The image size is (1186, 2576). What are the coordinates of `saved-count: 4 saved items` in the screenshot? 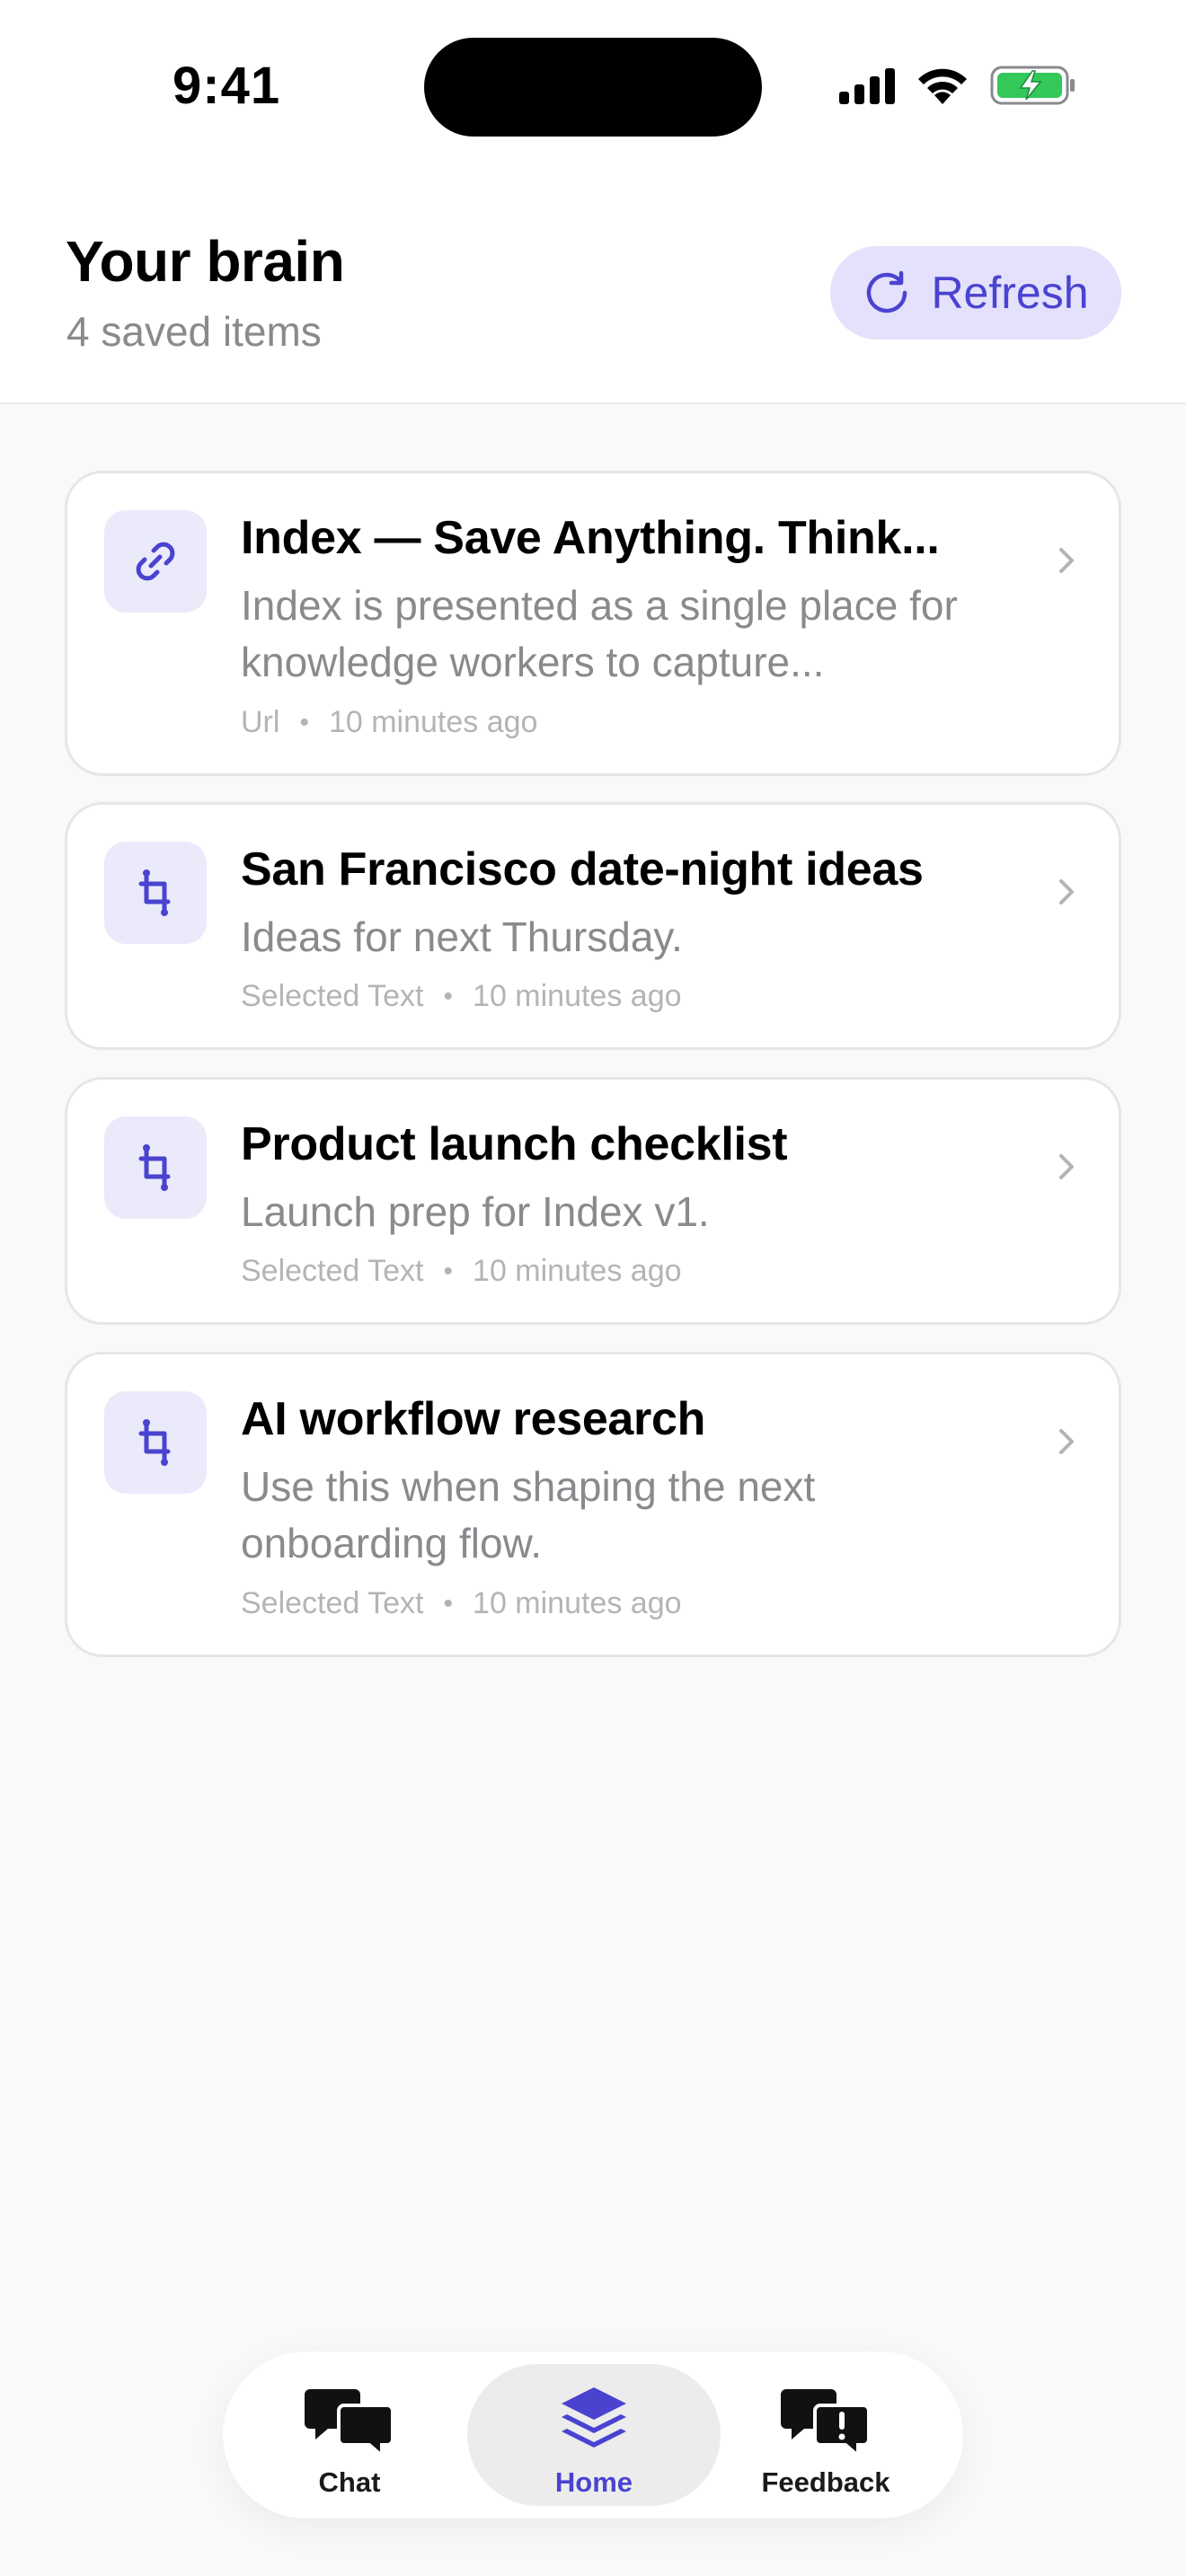 It's located at (194, 331).